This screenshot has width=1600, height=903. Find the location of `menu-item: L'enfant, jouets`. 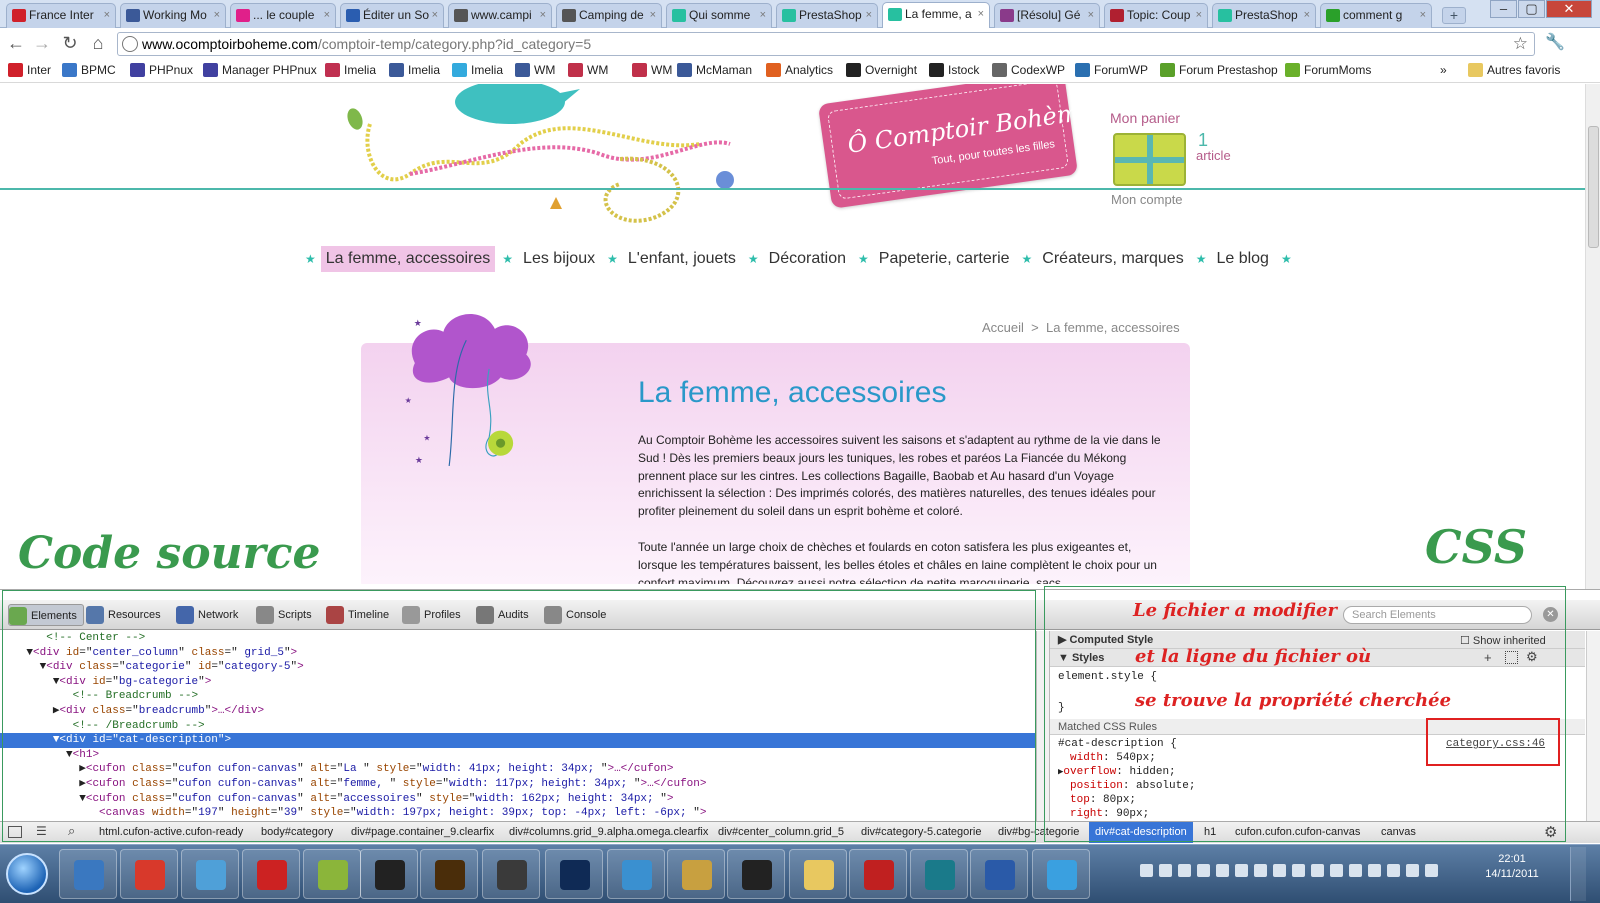

menu-item: L'enfant, jouets is located at coordinates (682, 259).